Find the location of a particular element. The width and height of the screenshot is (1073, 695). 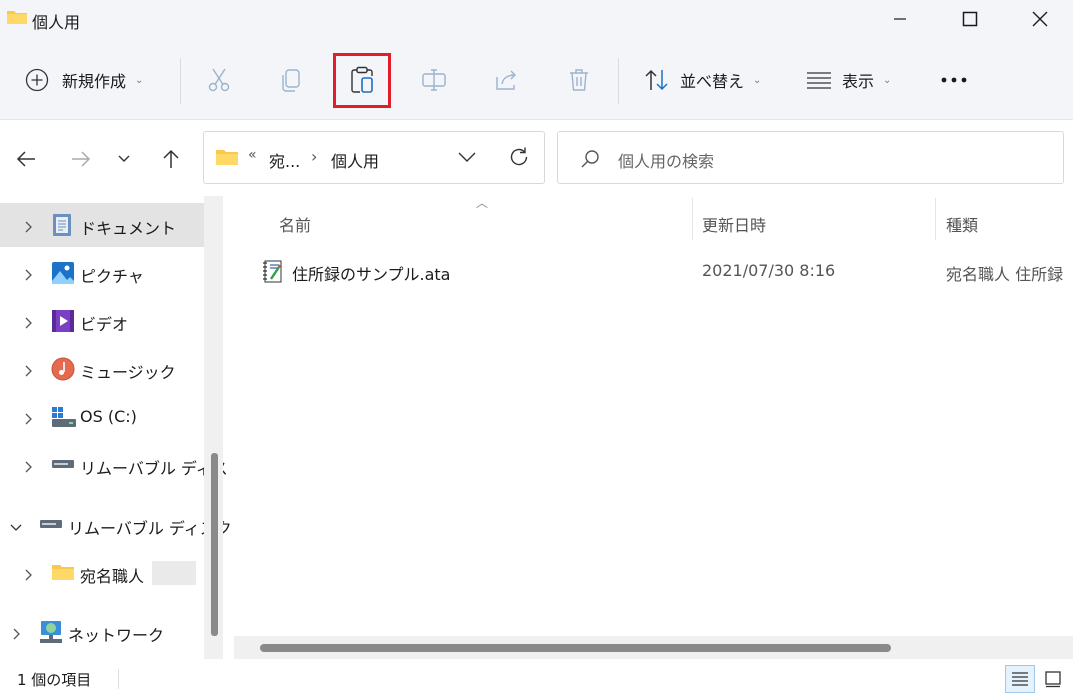

sidebar-item-label: ミュージック is located at coordinates (128, 372).